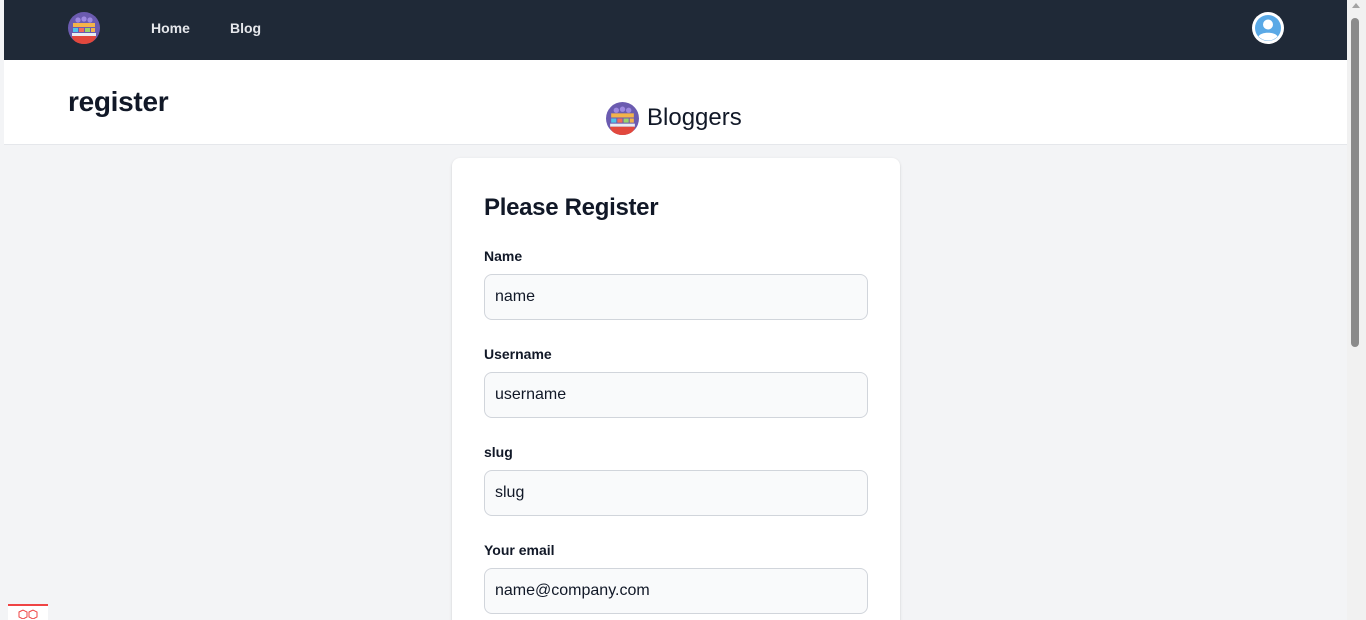 The height and width of the screenshot is (620, 1366). What do you see at coordinates (676, 395) in the screenshot?
I see `username-input` at bounding box center [676, 395].